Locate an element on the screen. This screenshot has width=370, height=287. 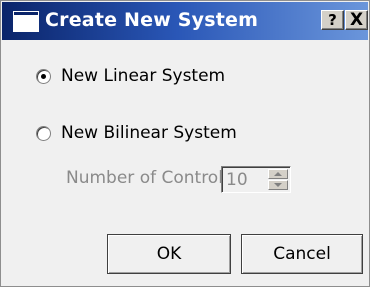
spinner-up-button is located at coordinates (278, 174).